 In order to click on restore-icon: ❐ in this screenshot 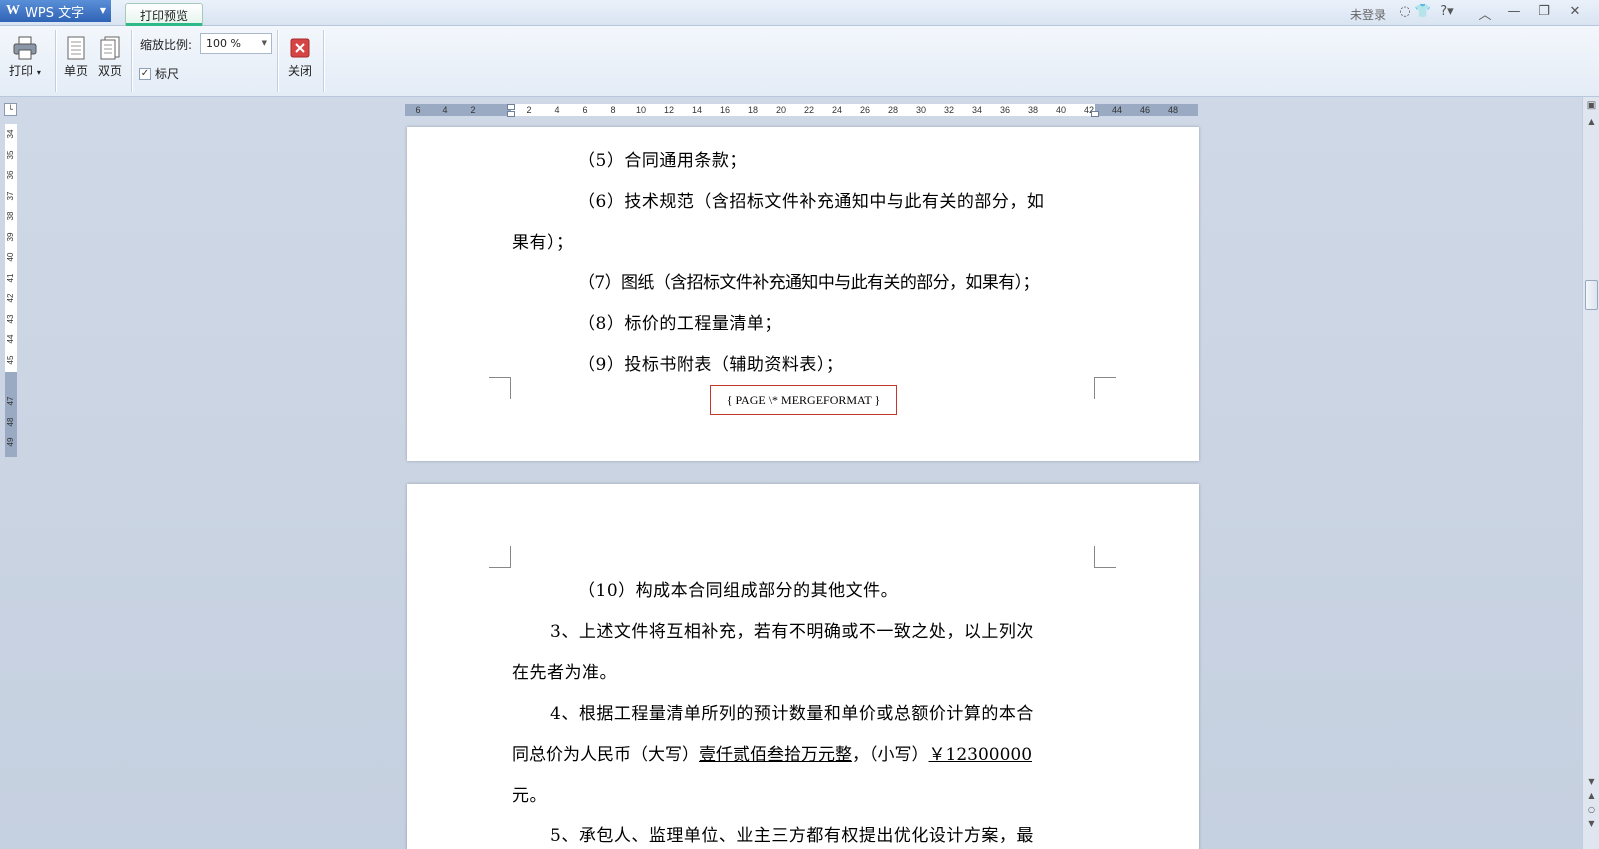, I will do `click(1544, 11)`.